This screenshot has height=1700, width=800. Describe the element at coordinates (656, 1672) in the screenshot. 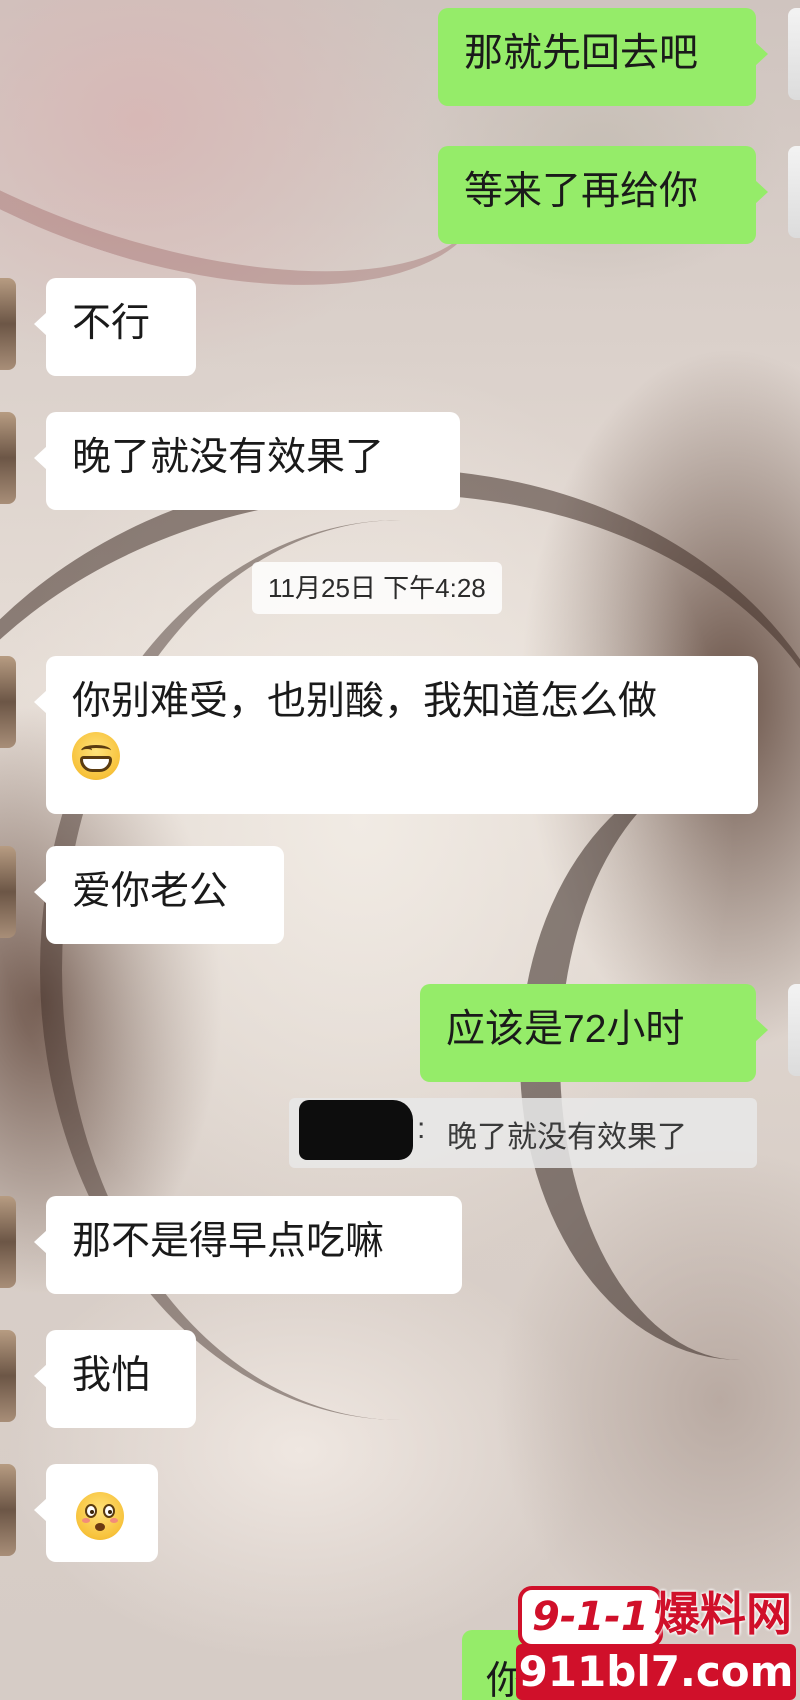

I see `watermark-url: 911bl7.com` at that location.